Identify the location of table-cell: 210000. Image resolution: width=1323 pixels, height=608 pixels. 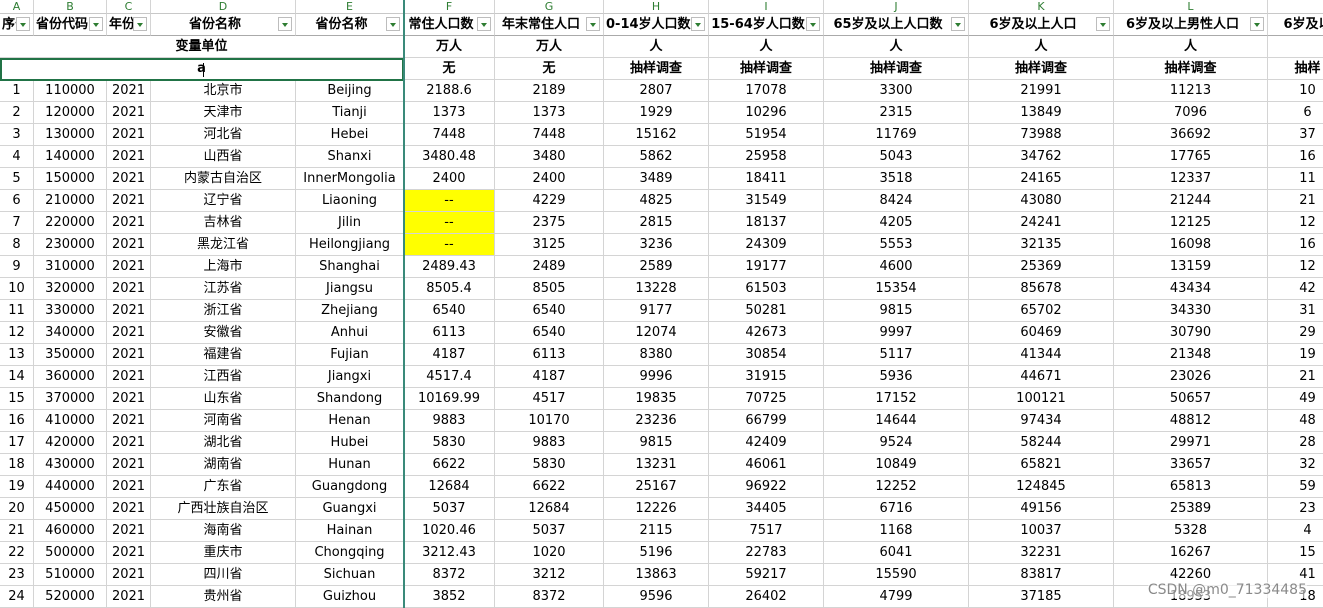
(70, 201).